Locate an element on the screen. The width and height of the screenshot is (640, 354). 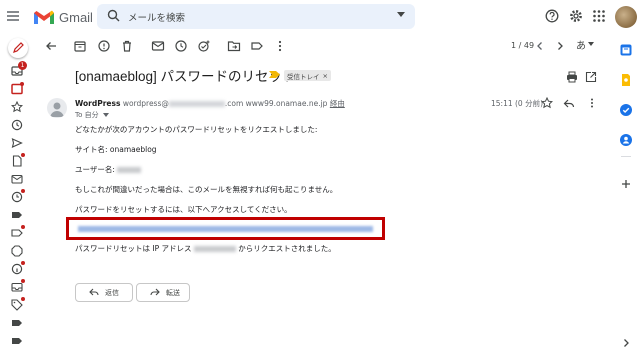
gmail-m-icon is located at coordinates (44, 17).